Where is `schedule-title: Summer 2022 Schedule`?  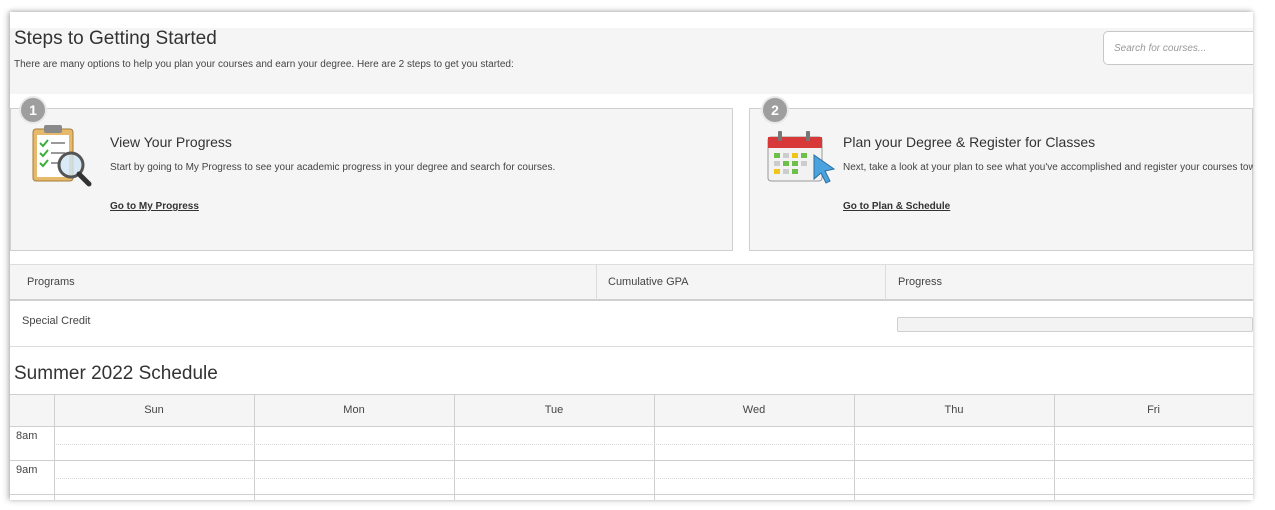 schedule-title: Summer 2022 Schedule is located at coordinates (116, 373).